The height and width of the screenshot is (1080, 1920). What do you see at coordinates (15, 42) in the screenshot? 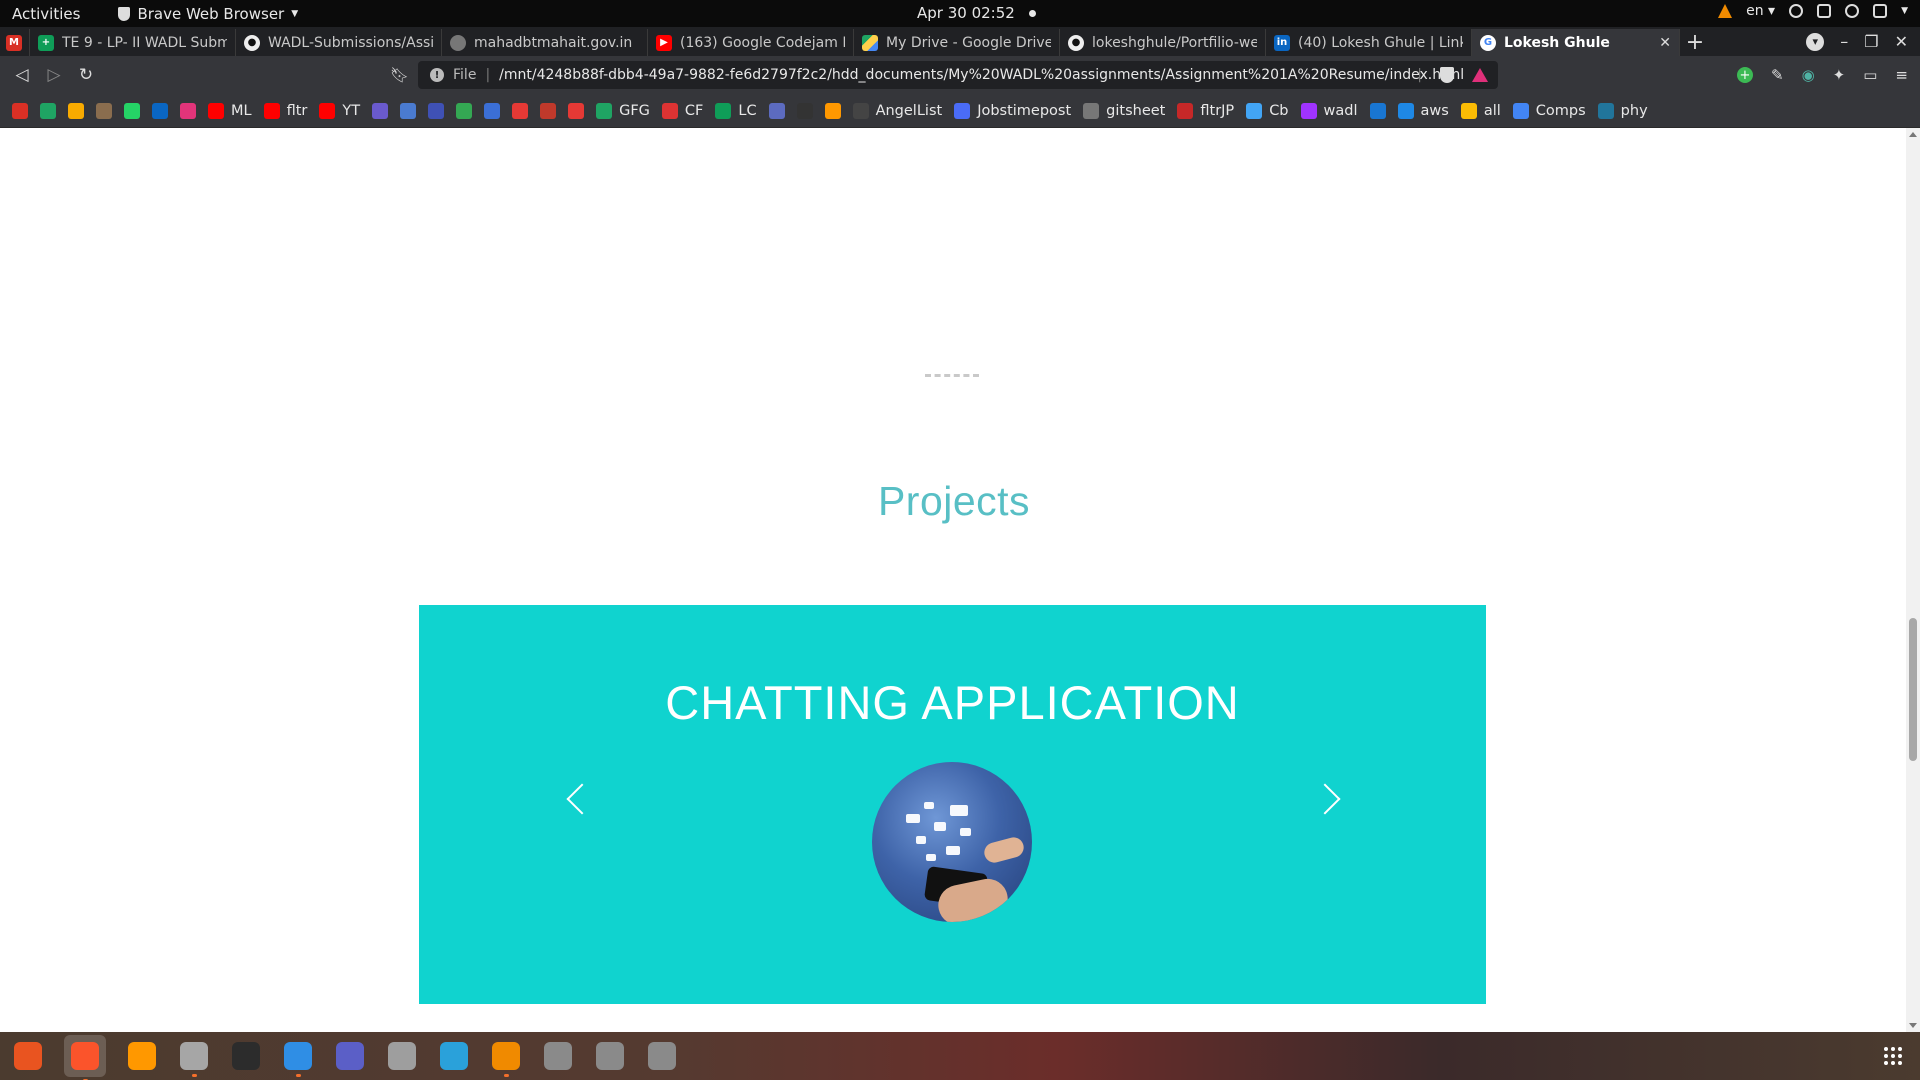
I see `tab-gmail: M` at bounding box center [15, 42].